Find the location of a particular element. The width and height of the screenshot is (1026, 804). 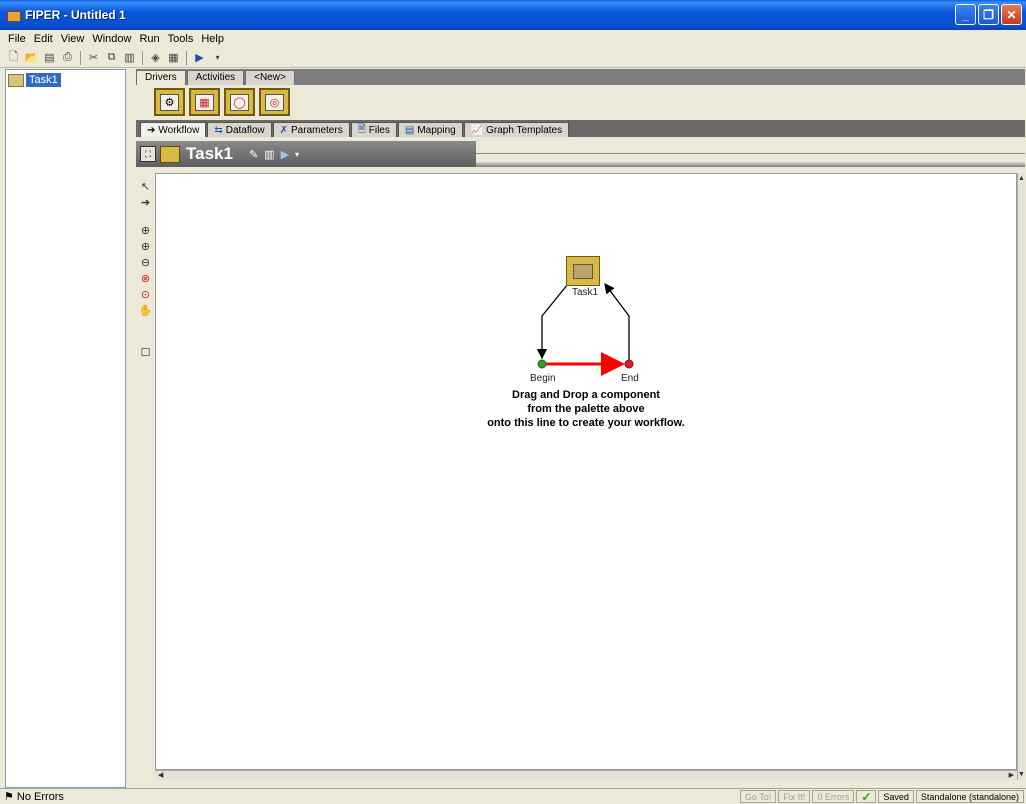

gears-icon: ⚙ is located at coordinates (169, 102).